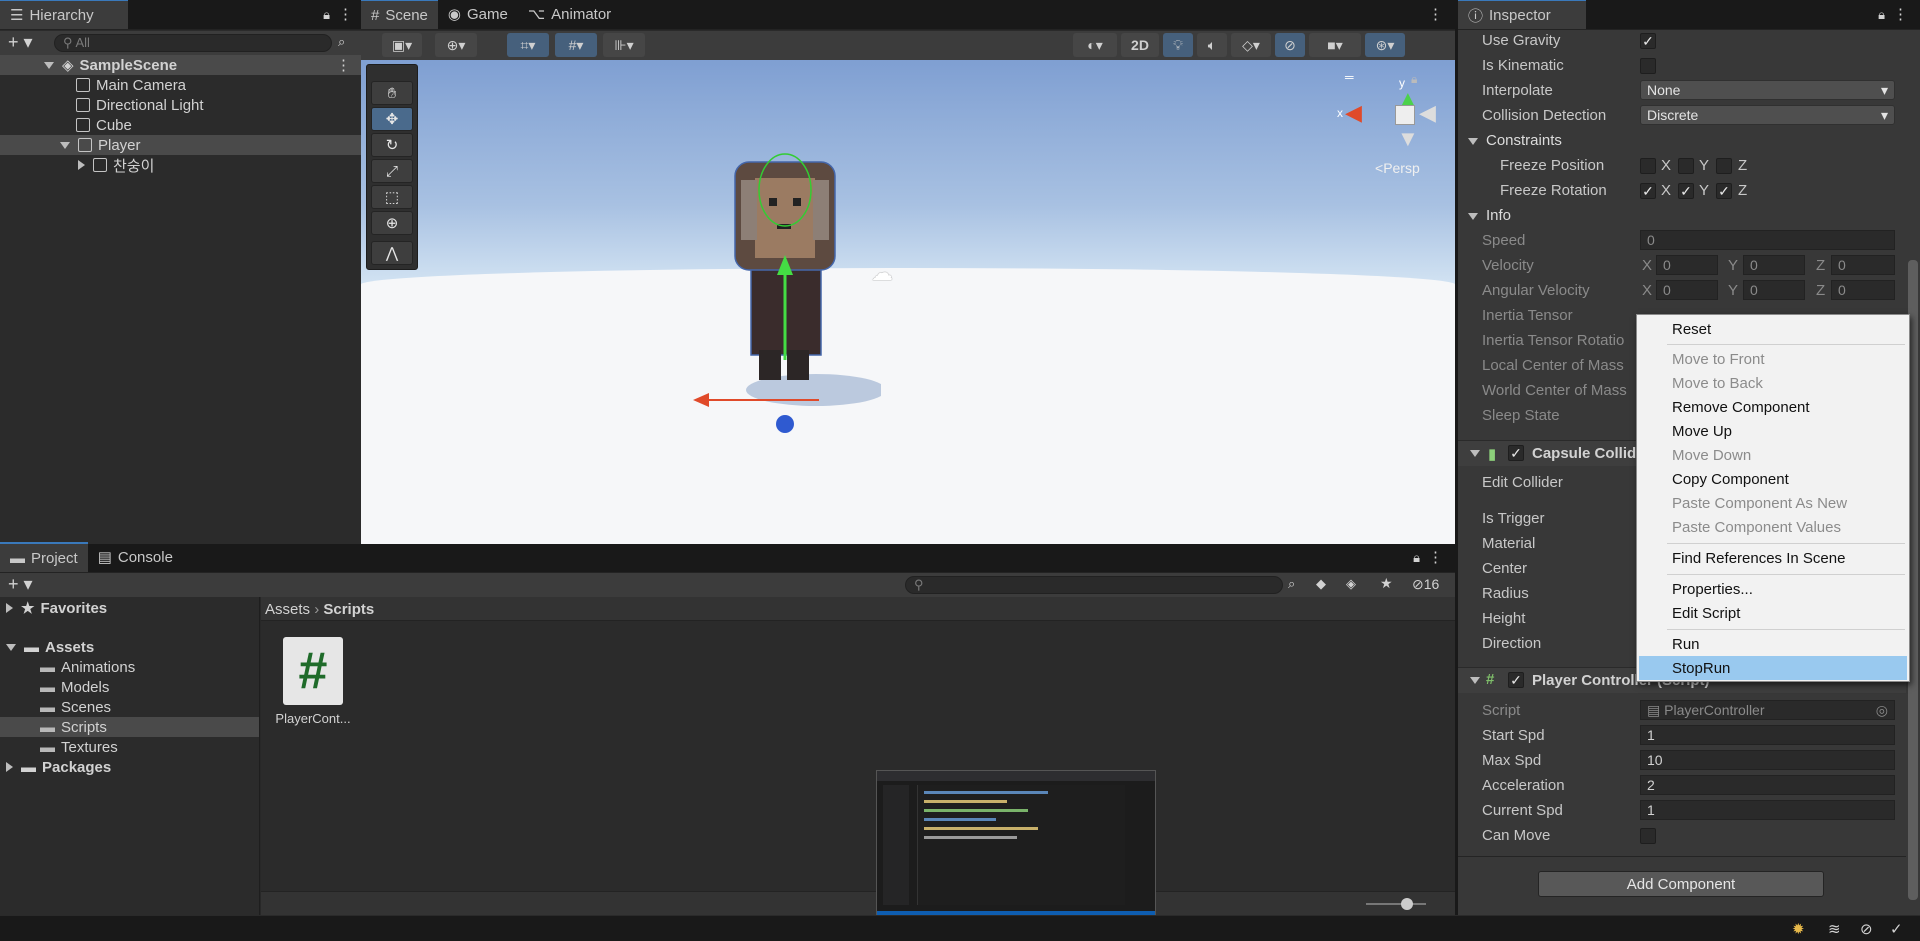  Describe the element at coordinates (785, 424) in the screenshot. I see `move-gizmo-z-axis` at that location.